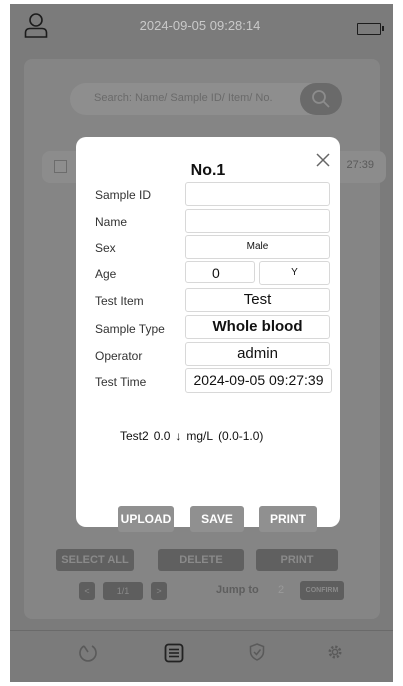 The height and width of the screenshot is (686, 403). Describe the element at coordinates (257, 221) in the screenshot. I see `name-field` at that location.